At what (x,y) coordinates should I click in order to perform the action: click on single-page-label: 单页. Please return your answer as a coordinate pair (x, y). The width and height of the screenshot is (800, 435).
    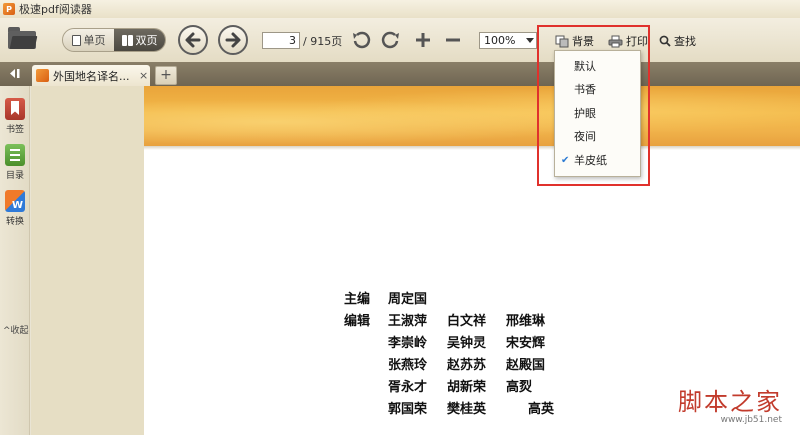
    Looking at the image, I should click on (94, 40).